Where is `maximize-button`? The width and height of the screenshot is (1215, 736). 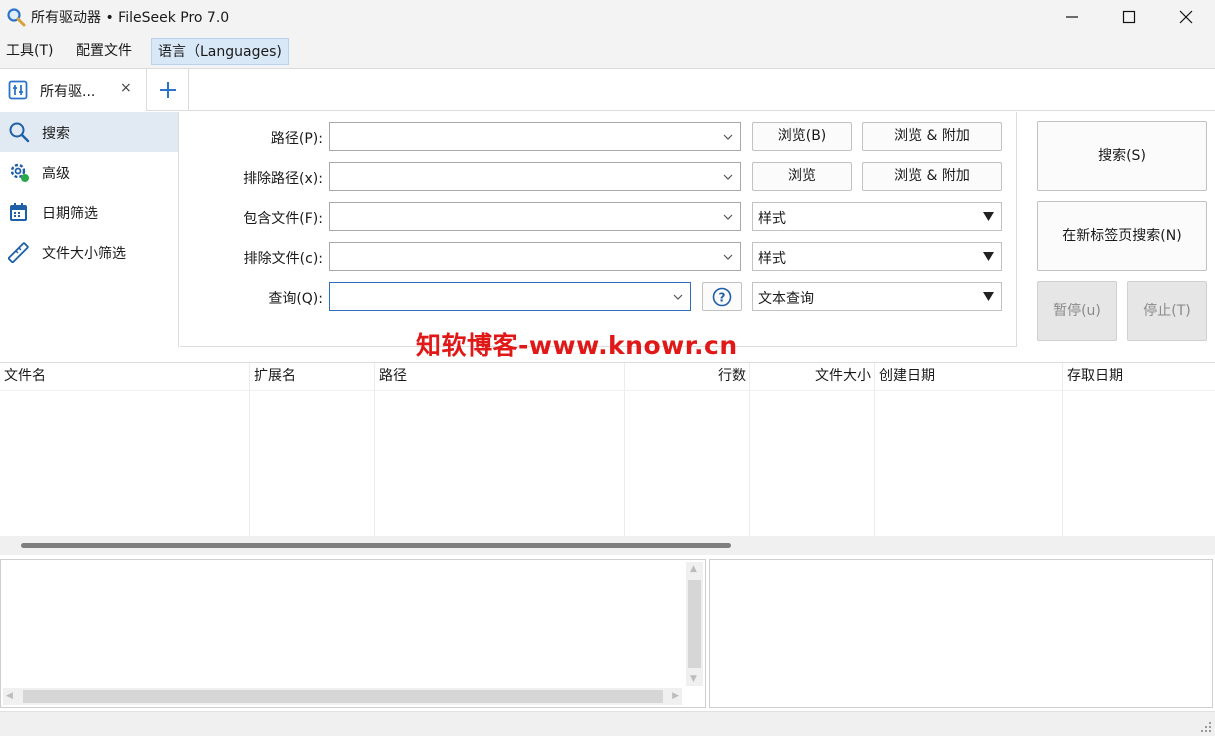
maximize-button is located at coordinates (1129, 17).